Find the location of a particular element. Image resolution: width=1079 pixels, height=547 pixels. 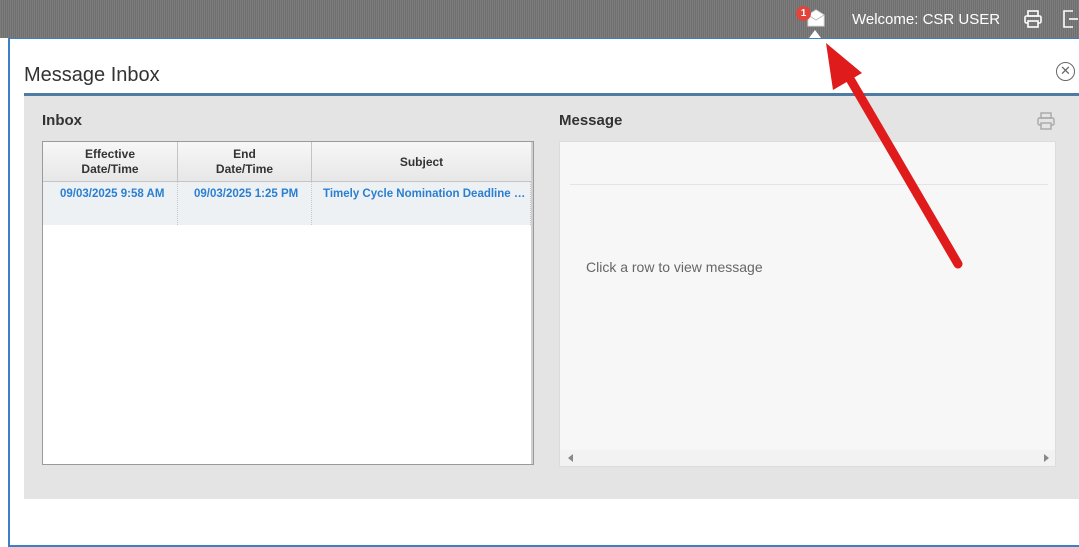

column-header-subject: Subject is located at coordinates (422, 162).